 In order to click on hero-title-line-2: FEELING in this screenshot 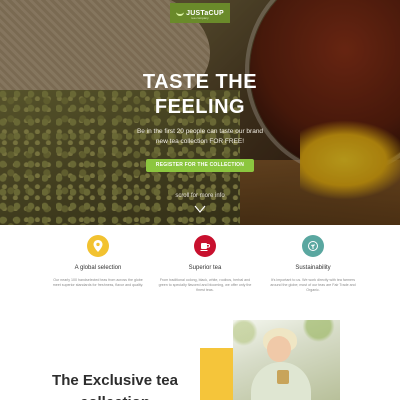, I will do `click(200, 107)`.